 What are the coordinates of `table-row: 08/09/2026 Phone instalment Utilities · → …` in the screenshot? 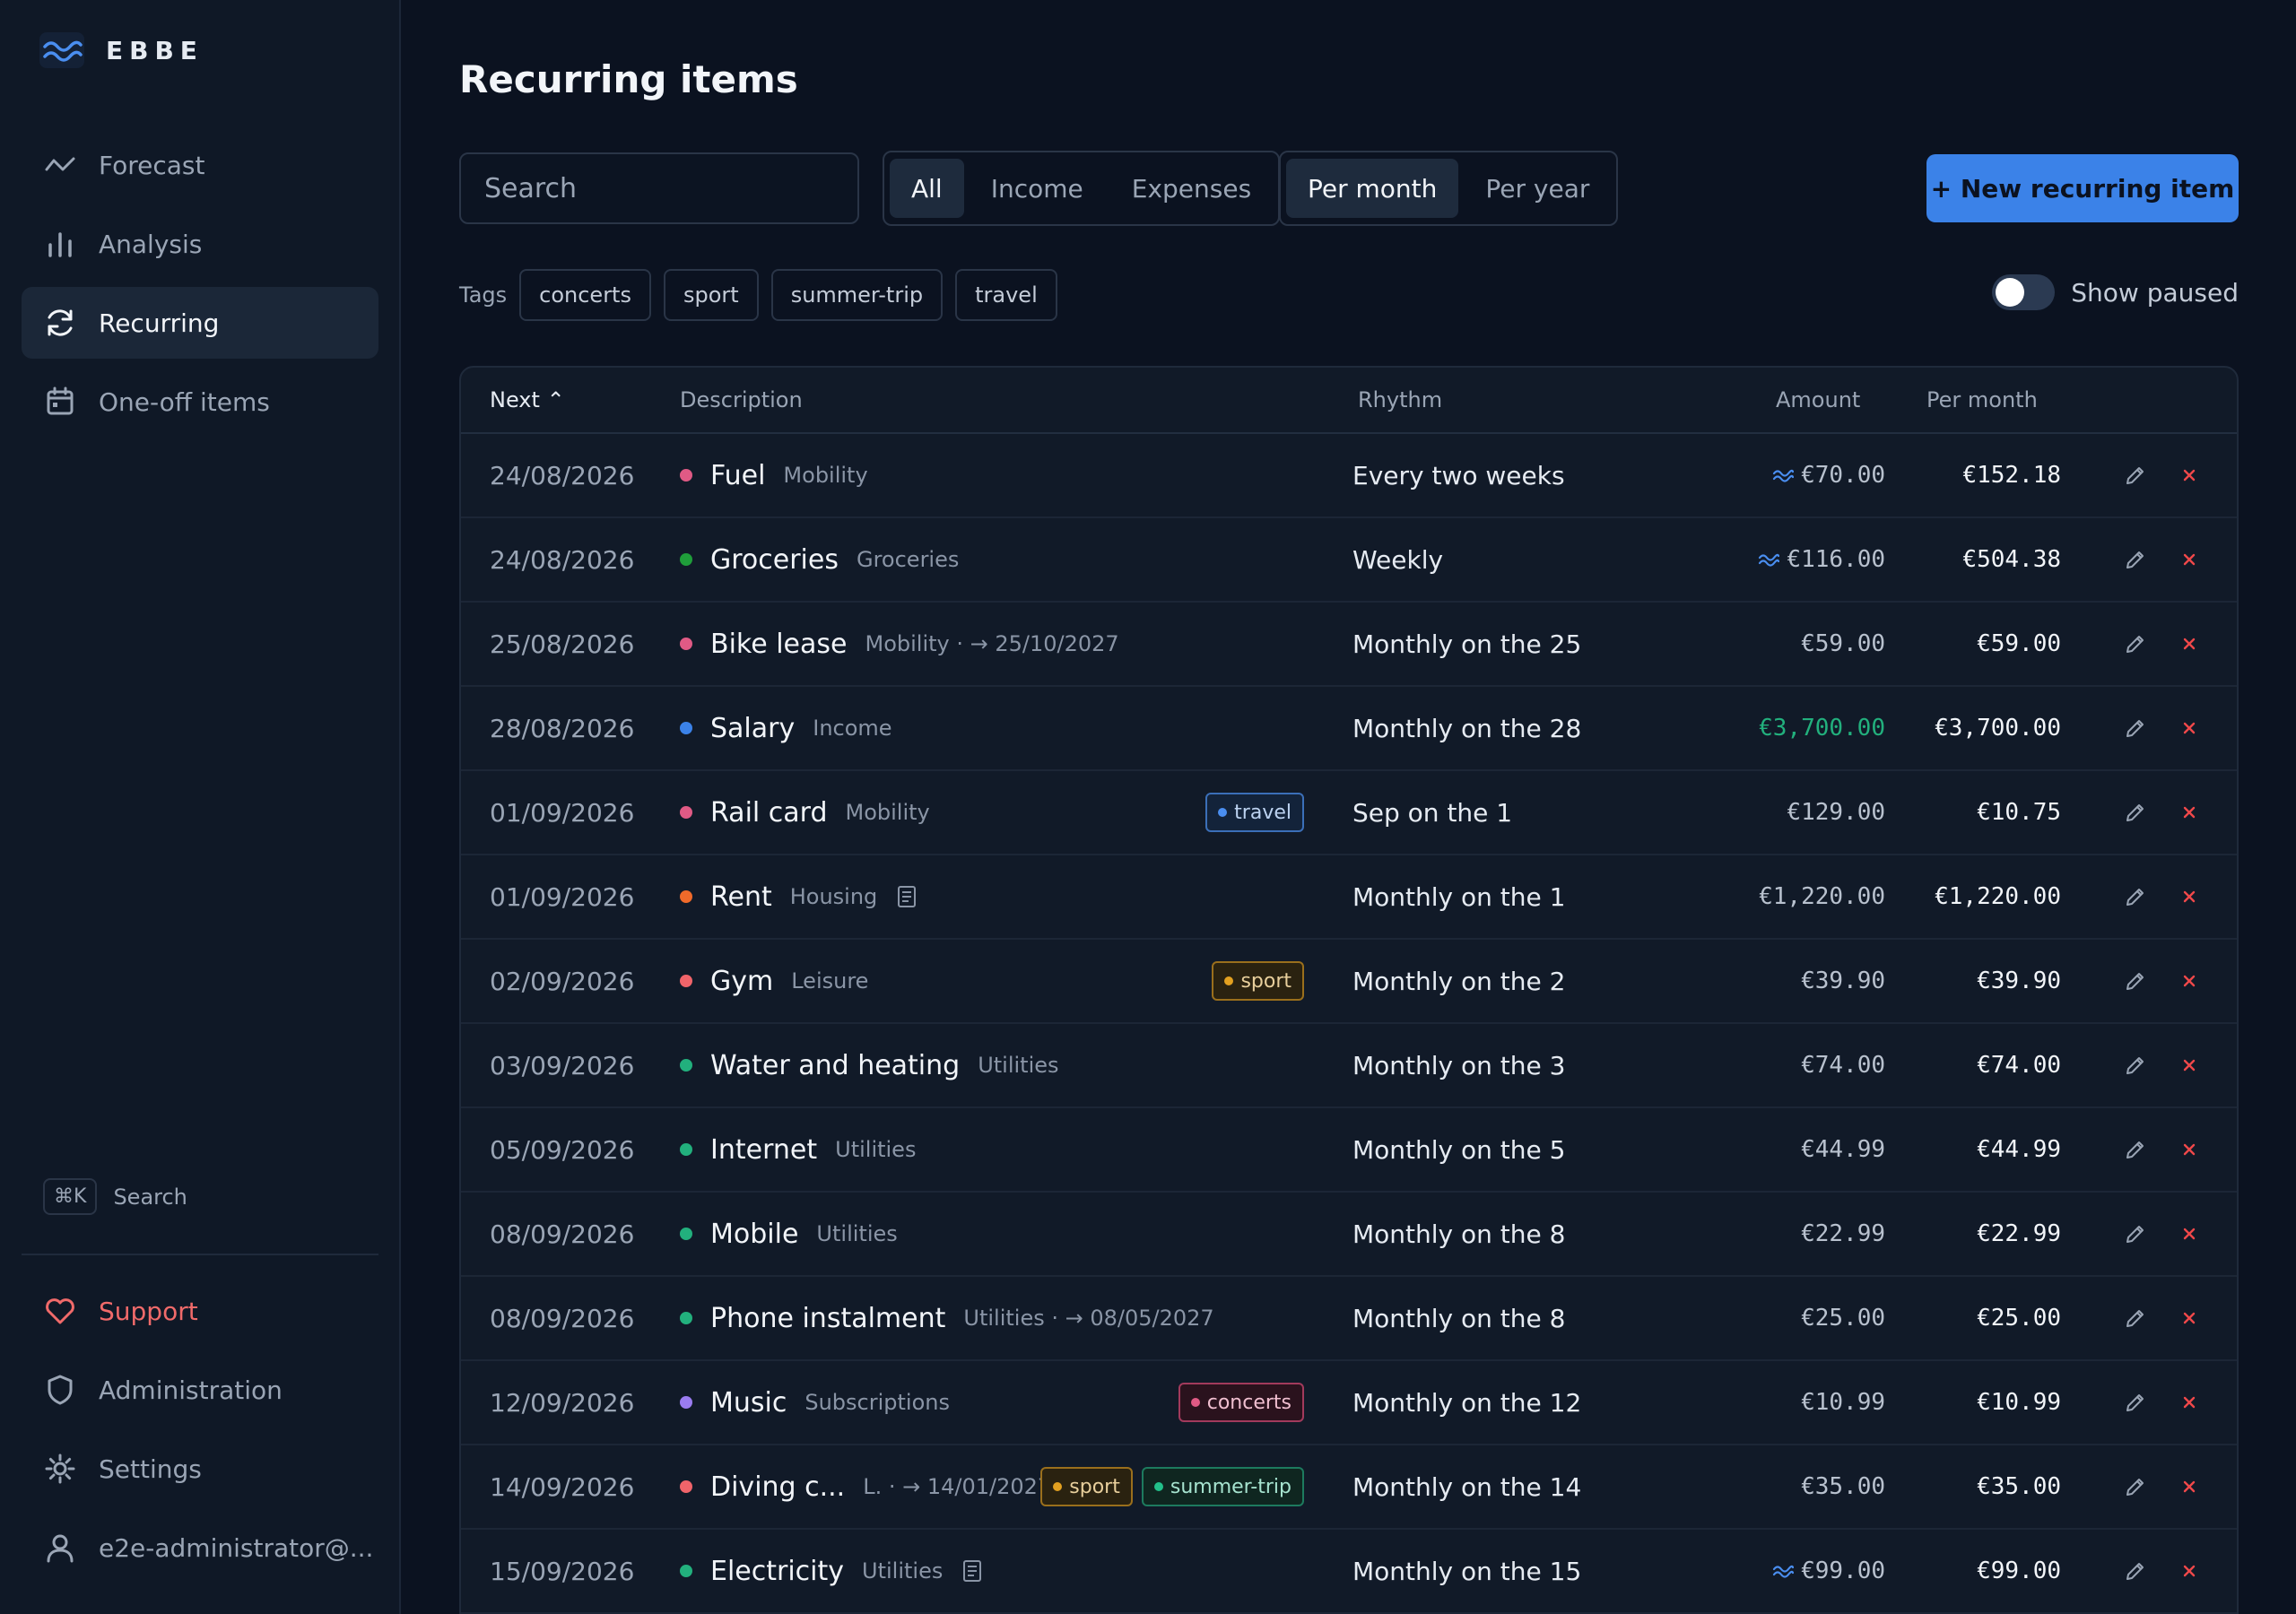 It's located at (1349, 1319).